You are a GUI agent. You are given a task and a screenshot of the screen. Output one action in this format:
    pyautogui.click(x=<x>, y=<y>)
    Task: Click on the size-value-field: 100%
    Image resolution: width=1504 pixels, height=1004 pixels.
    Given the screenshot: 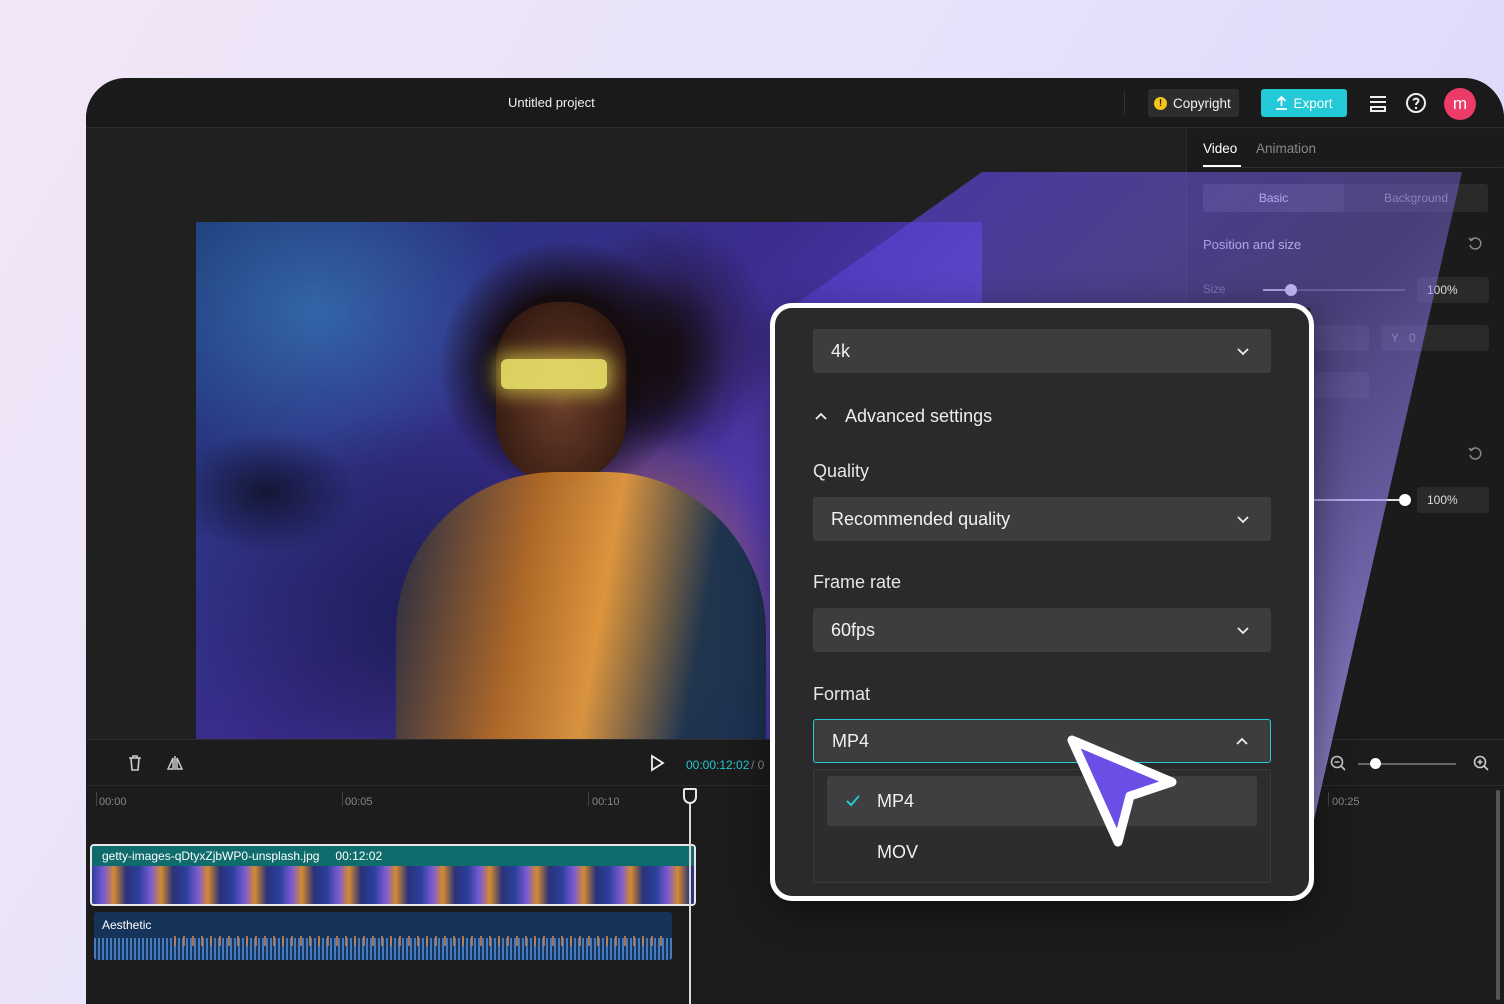 What is the action you would take?
    pyautogui.click(x=1453, y=290)
    